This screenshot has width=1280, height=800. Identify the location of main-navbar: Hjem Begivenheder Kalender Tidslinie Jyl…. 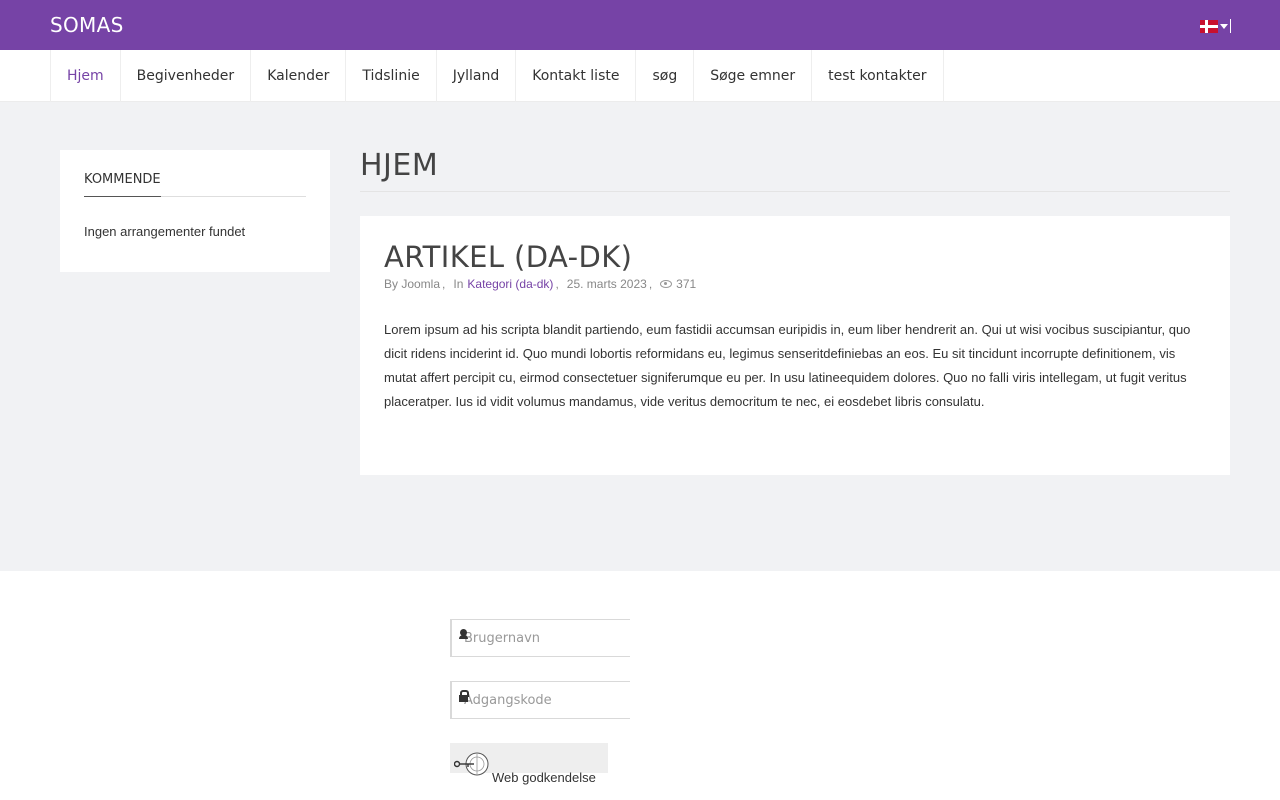
(640, 76).